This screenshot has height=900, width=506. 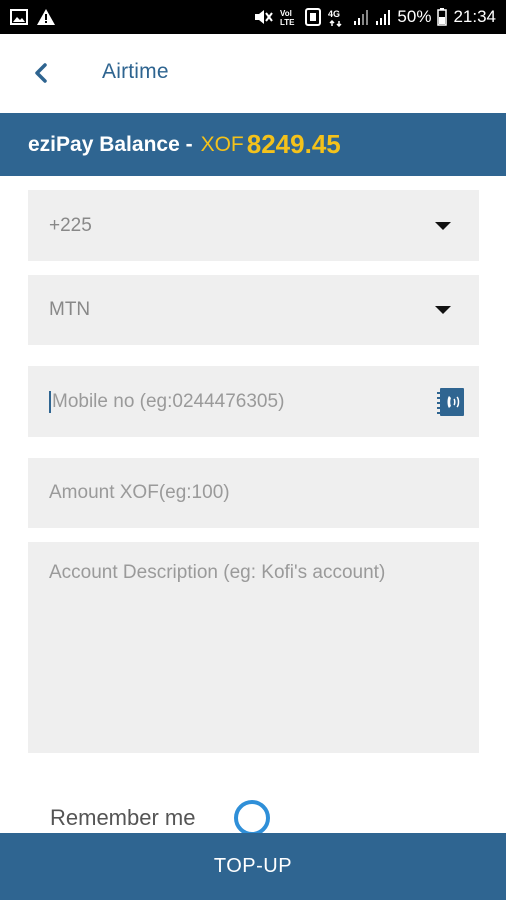 I want to click on back-button, so click(x=41, y=73).